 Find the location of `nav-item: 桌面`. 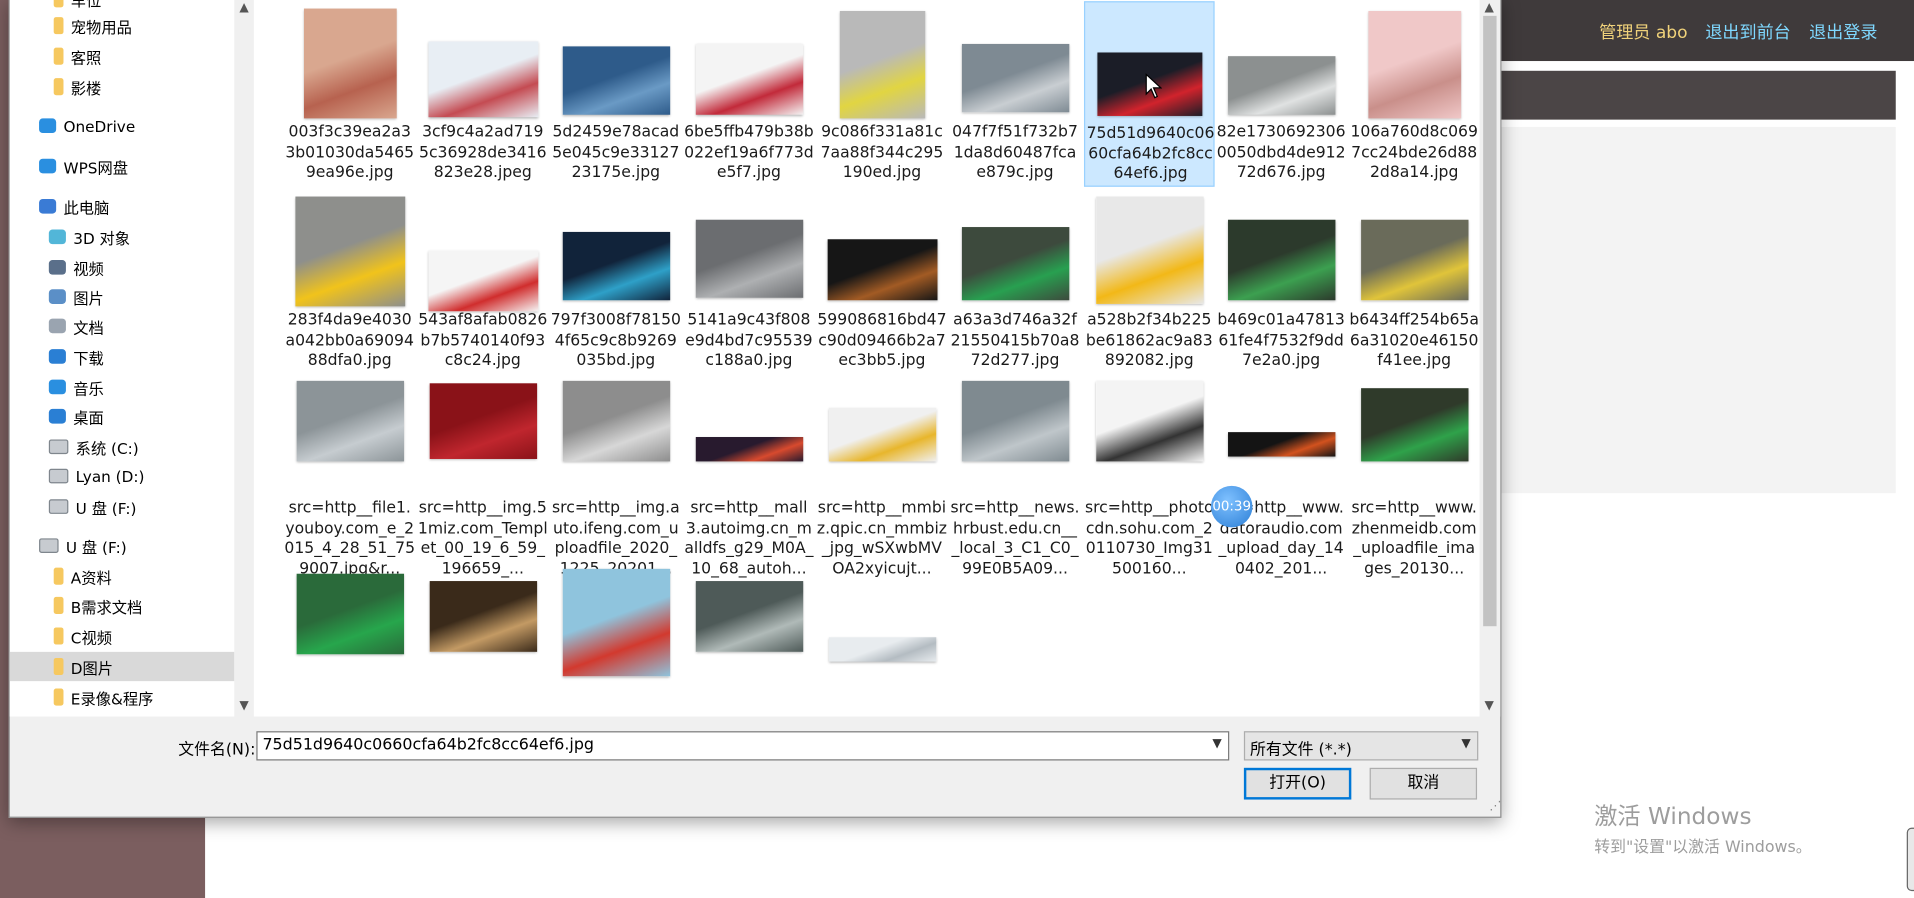

nav-item: 桌面 is located at coordinates (122, 416).